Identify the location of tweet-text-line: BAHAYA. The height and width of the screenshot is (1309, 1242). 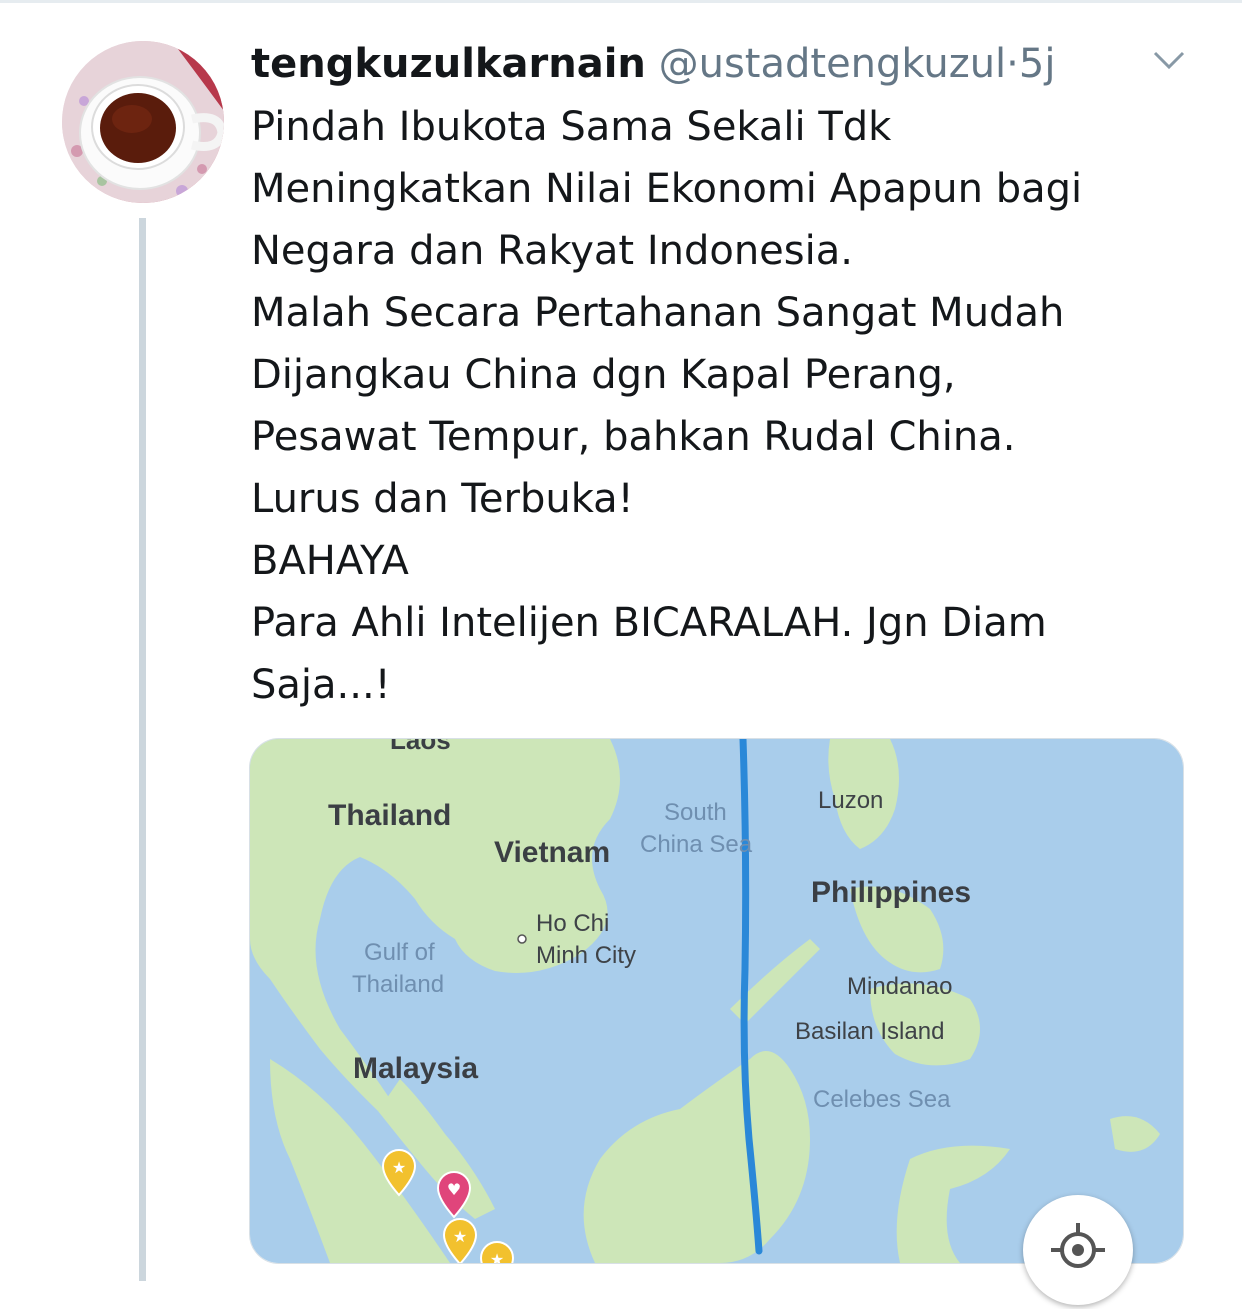
(330, 561).